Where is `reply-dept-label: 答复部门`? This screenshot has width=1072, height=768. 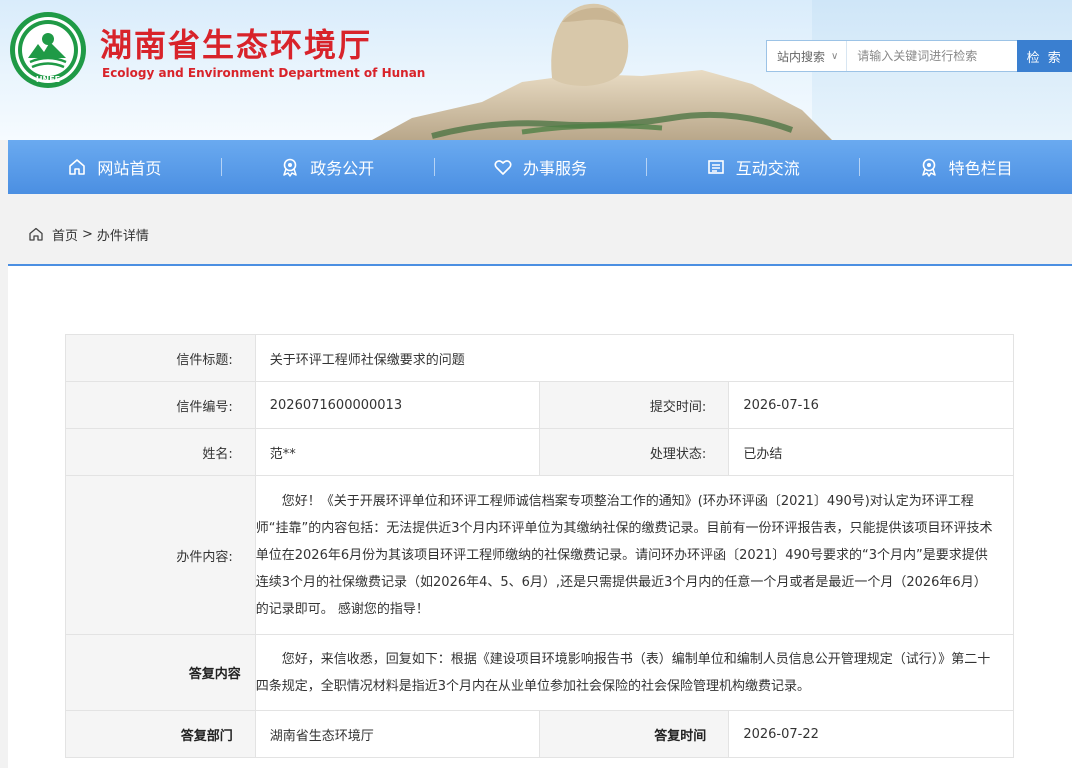 reply-dept-label: 答复部门 is located at coordinates (160, 734).